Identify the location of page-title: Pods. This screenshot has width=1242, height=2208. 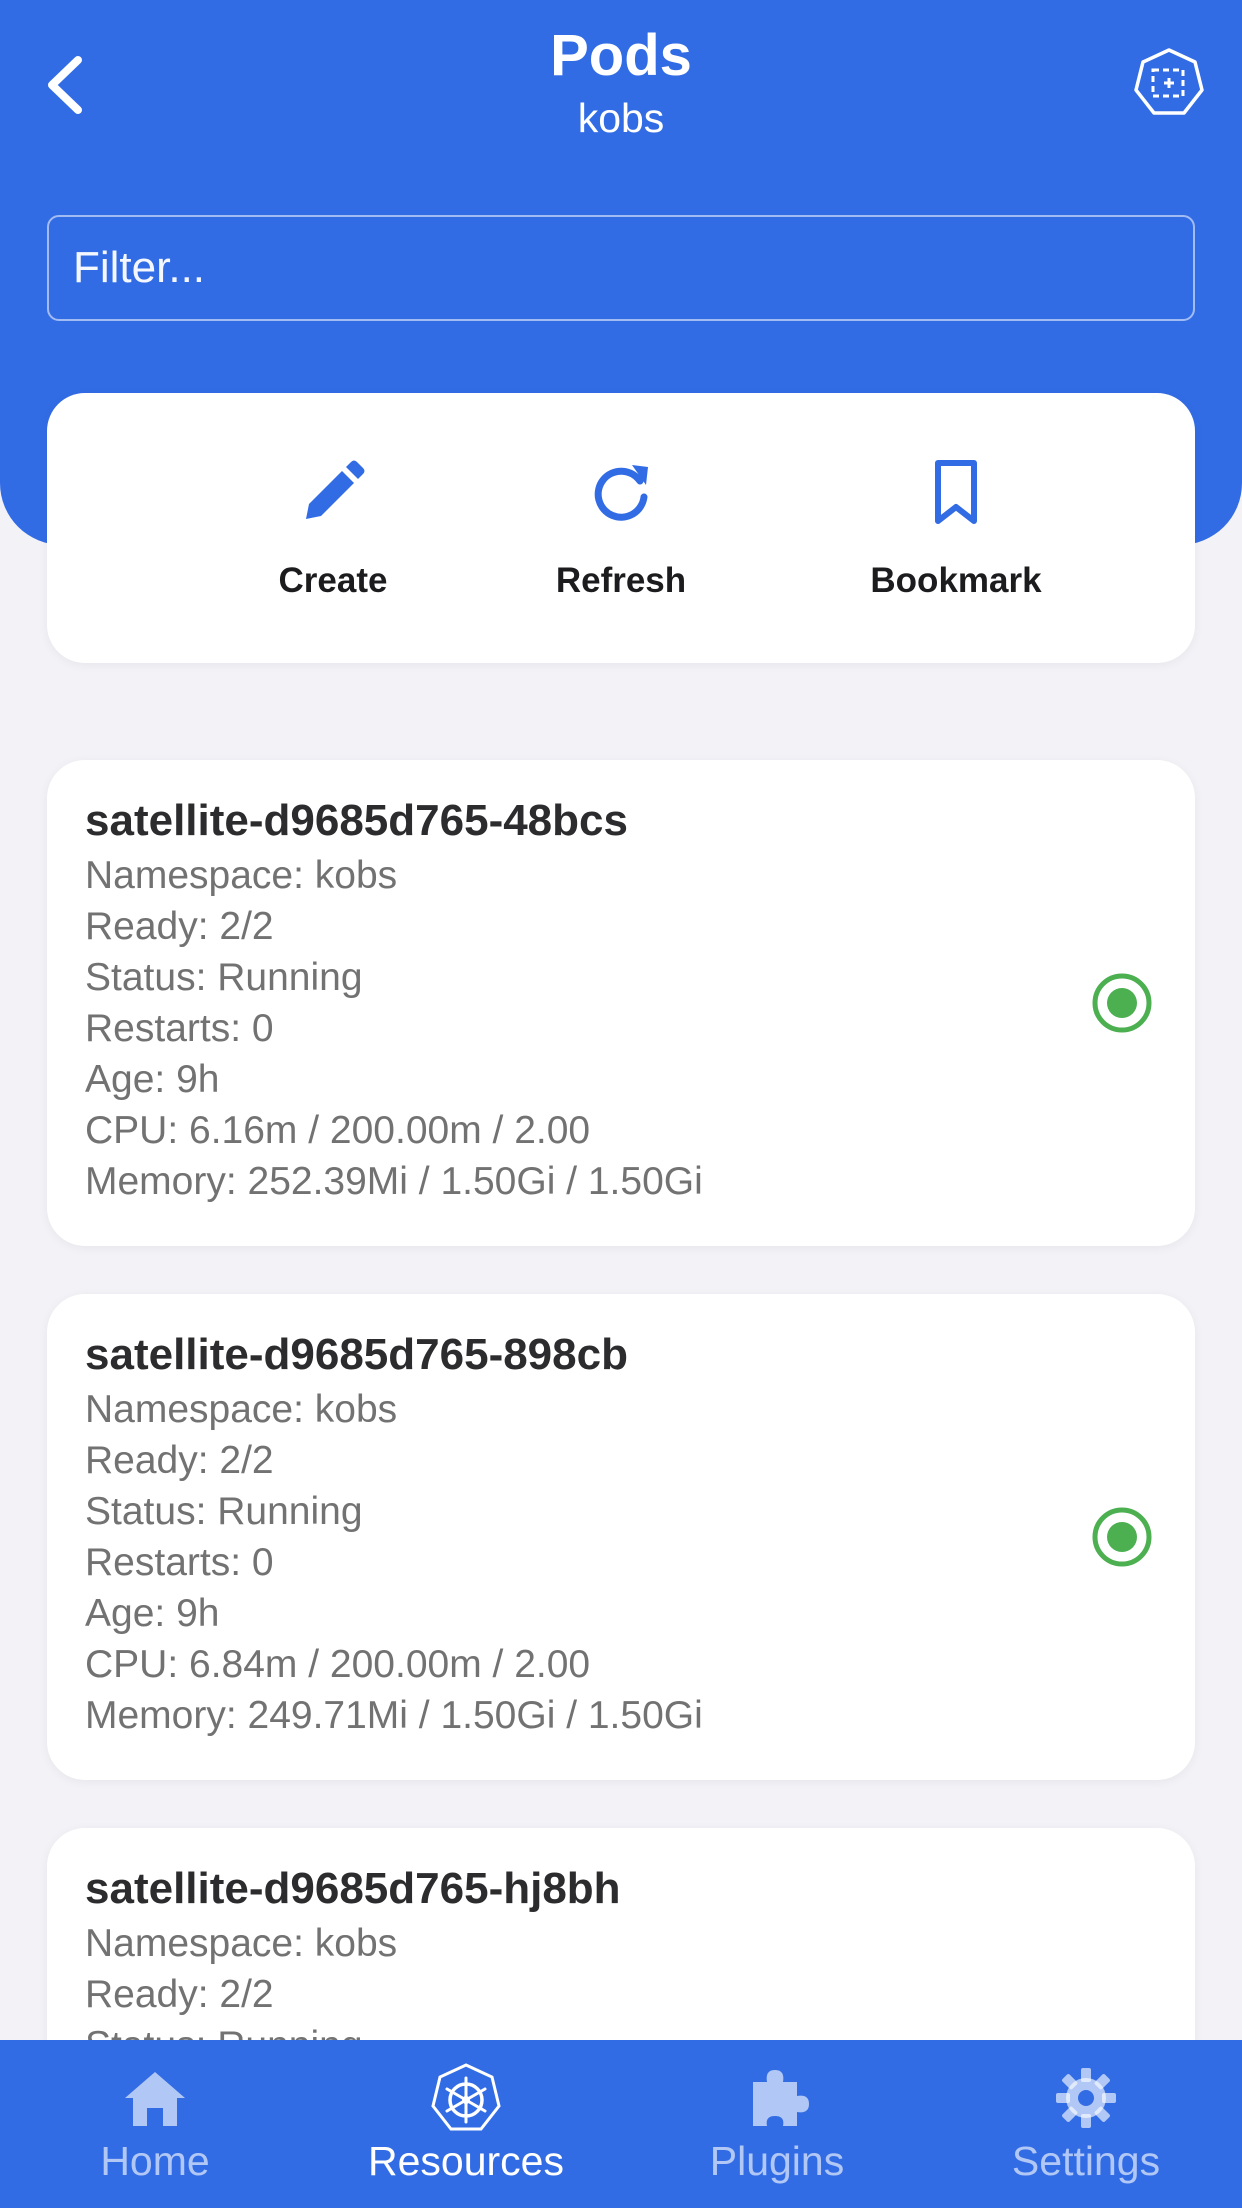
(621, 55).